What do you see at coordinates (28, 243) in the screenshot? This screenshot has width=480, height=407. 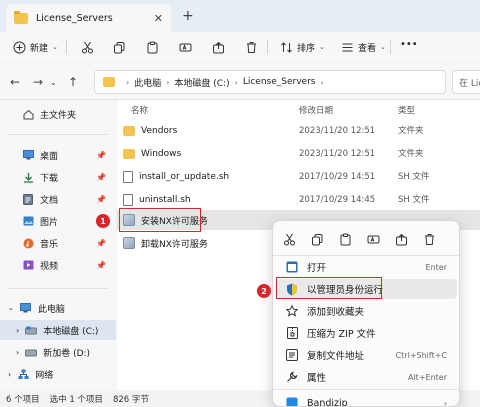 I see `music-icon` at bounding box center [28, 243].